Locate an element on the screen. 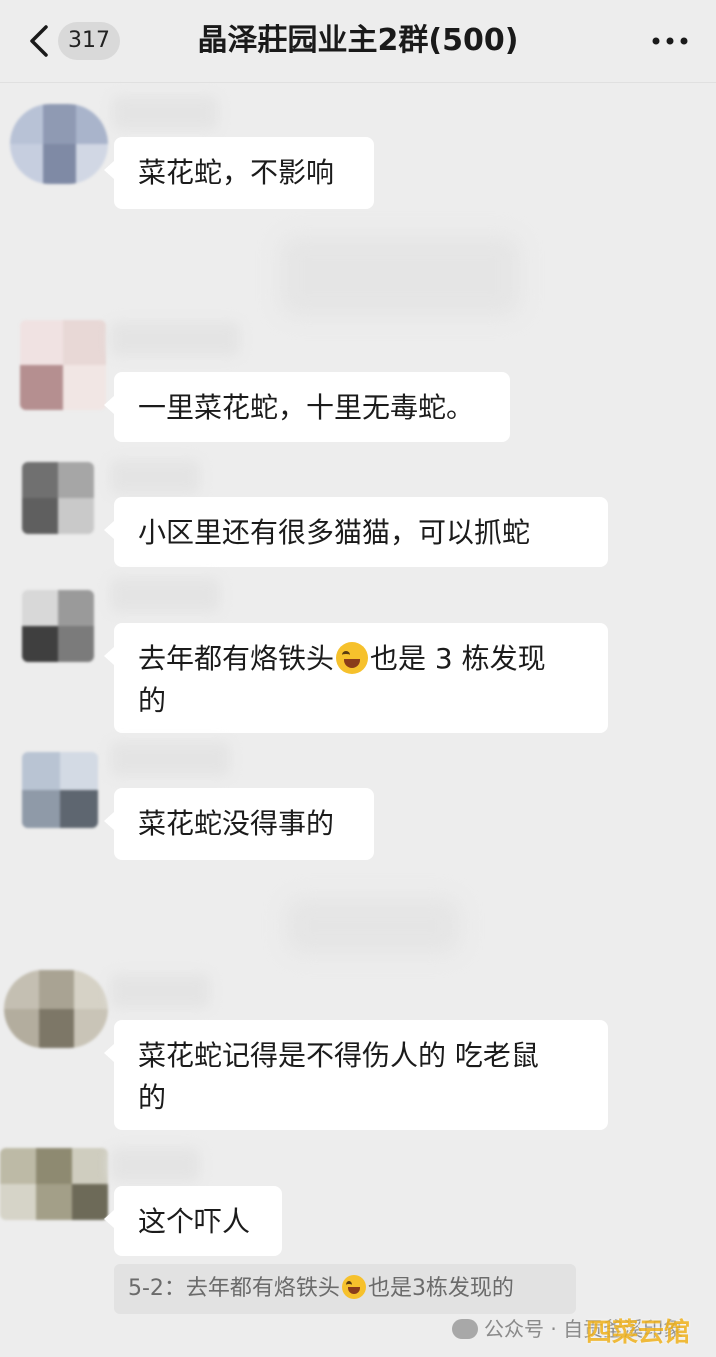 The image size is (716, 1357). message-bubble: 菜花蛇没得事的 is located at coordinates (239, 824).